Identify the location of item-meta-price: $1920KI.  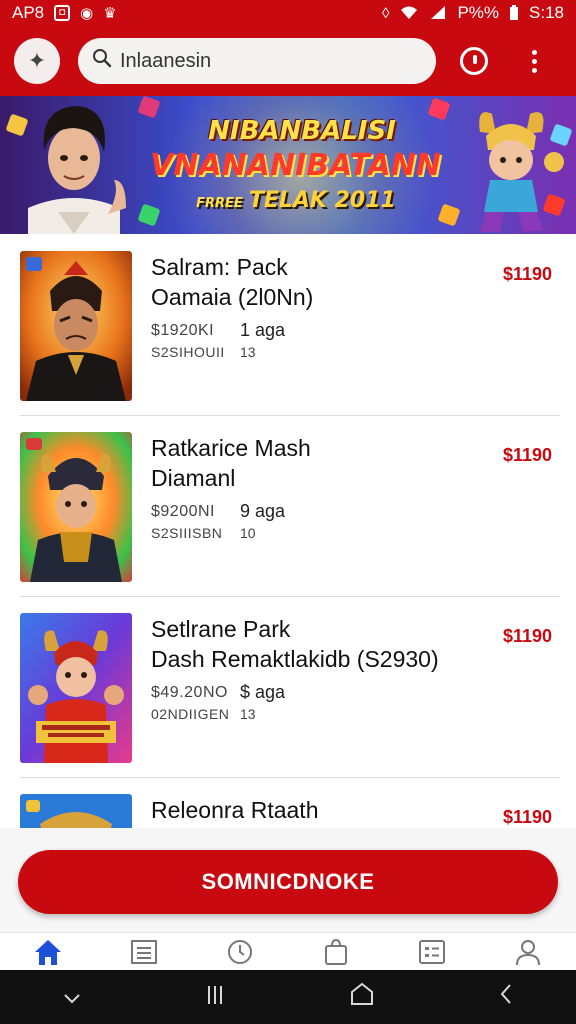
(183, 330).